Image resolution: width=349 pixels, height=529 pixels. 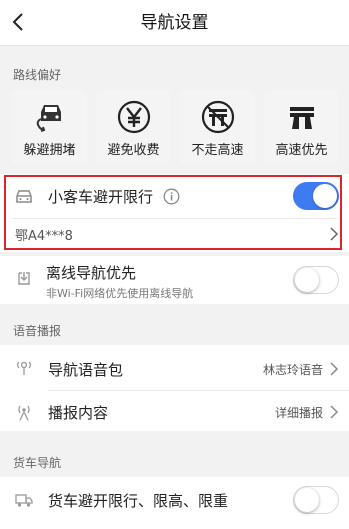 I want to click on section-title-route: 路线偏好, so click(x=37, y=75).